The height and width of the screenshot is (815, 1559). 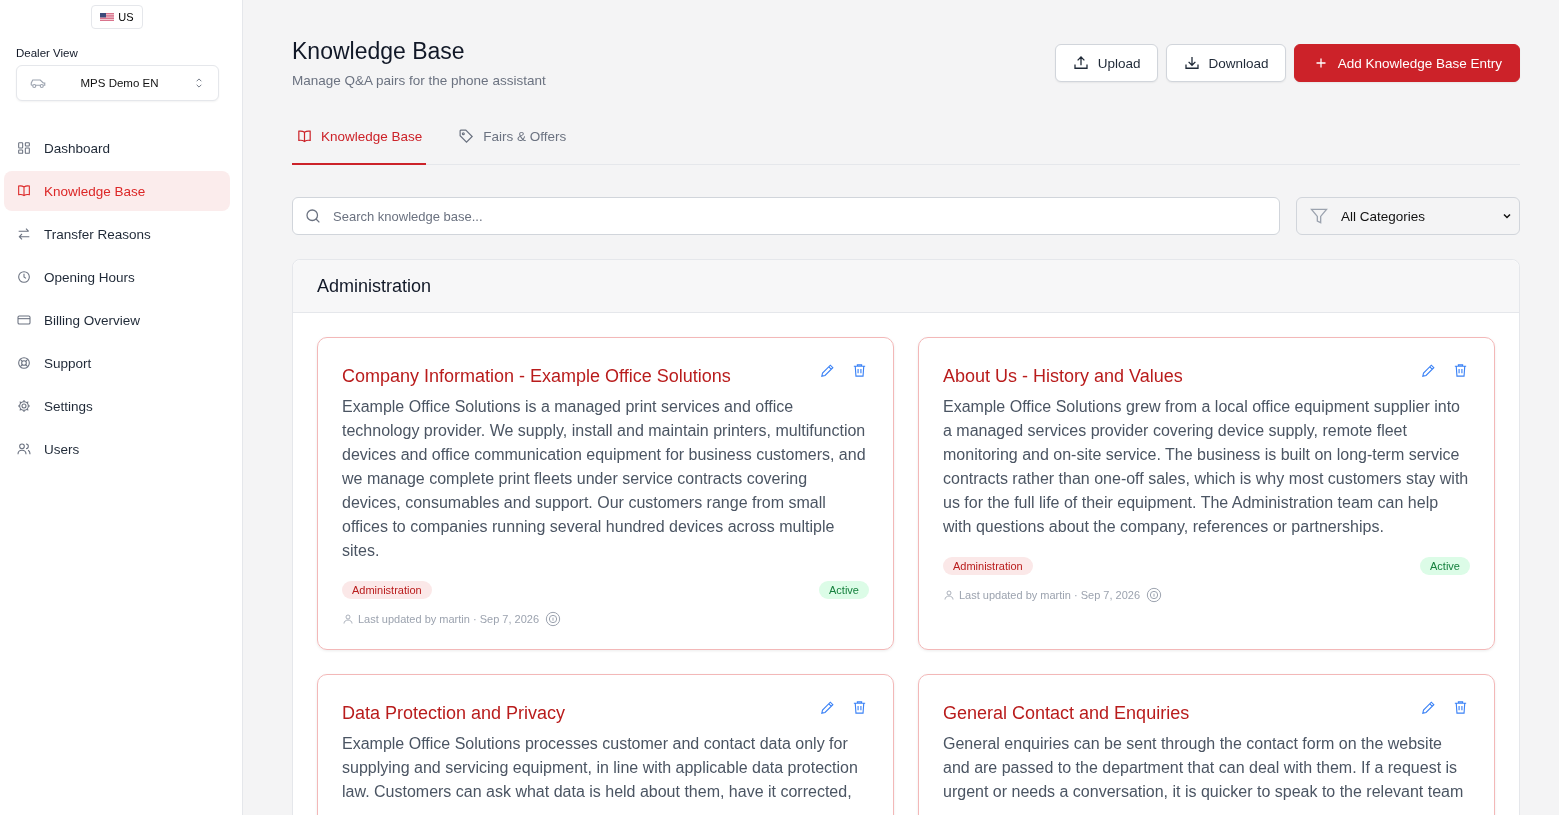 What do you see at coordinates (454, 713) in the screenshot?
I see `entry-title: Data Protection and Privacy` at bounding box center [454, 713].